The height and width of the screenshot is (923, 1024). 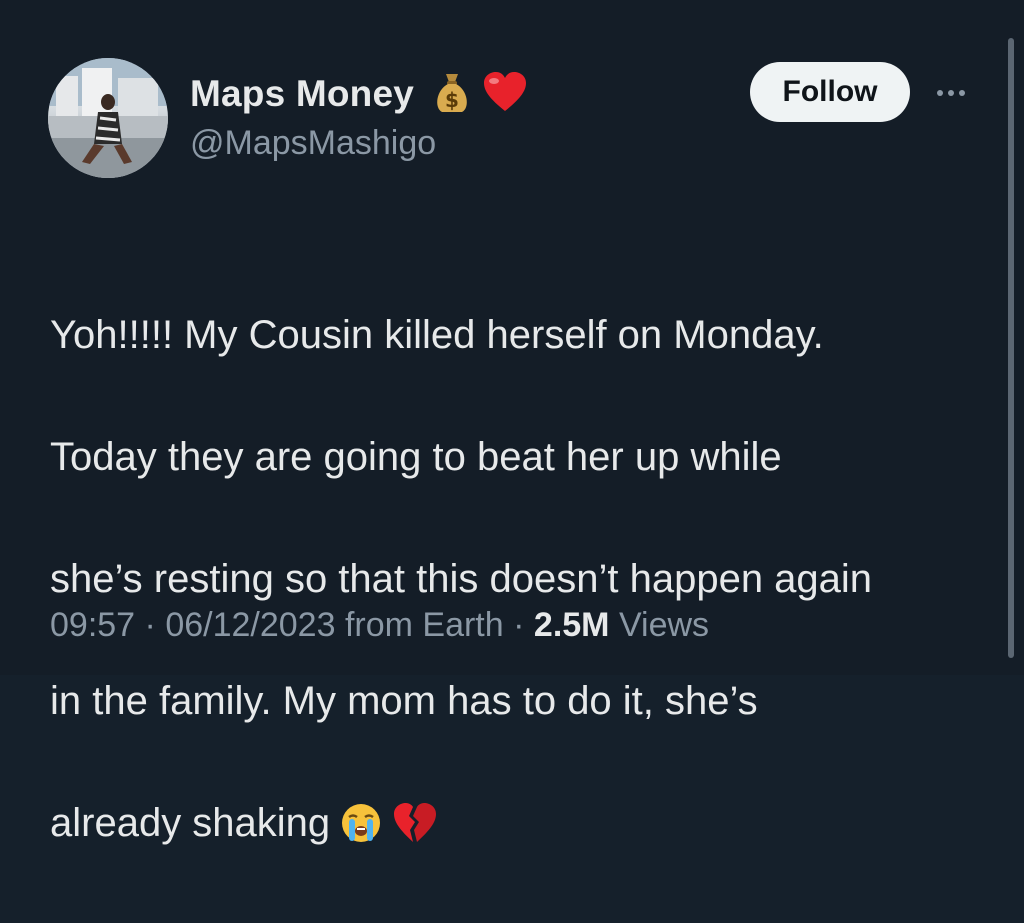 I want to click on name-row: Maps Money $, so click(x=359, y=94).